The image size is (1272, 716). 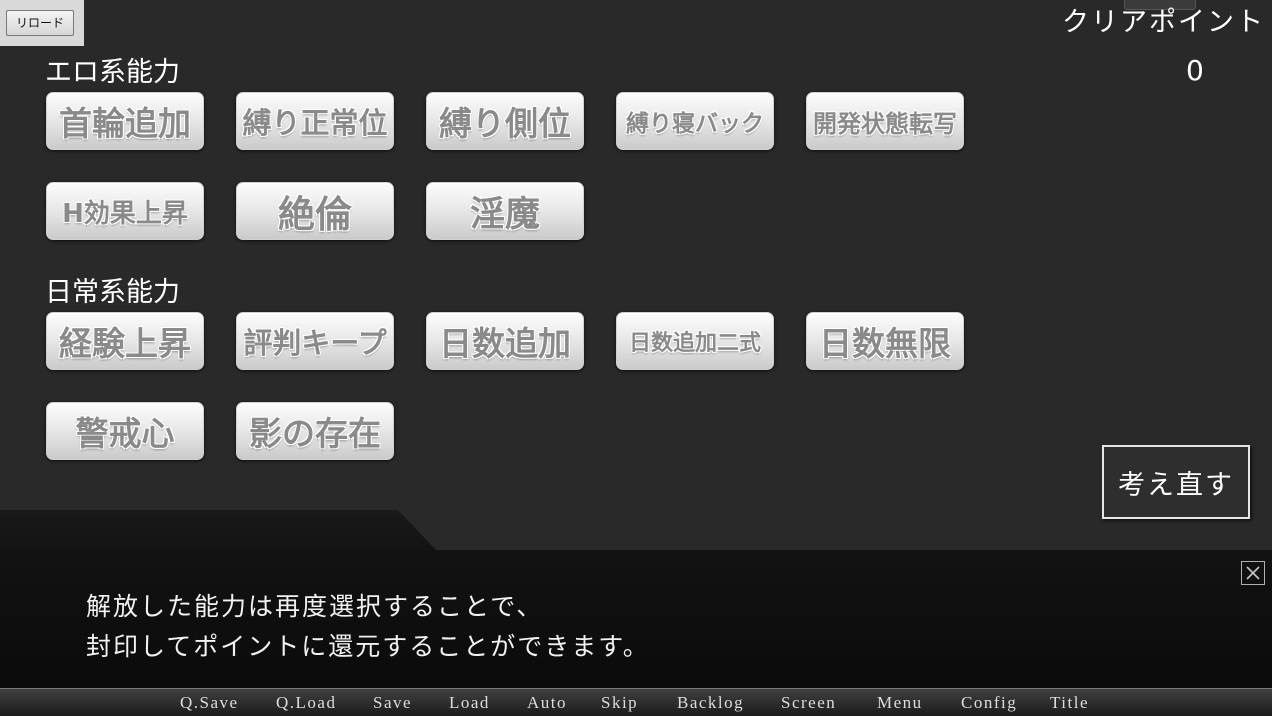 I want to click on reload-button: リロード, so click(x=40, y=23).